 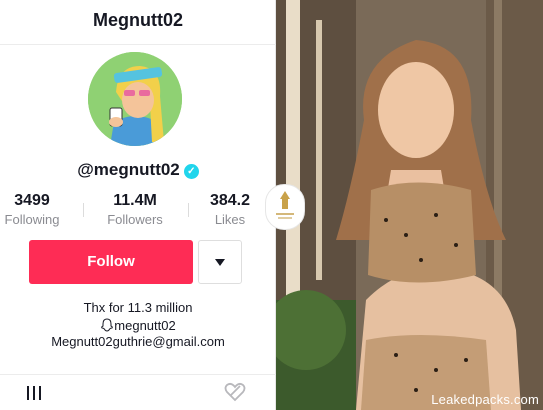 What do you see at coordinates (138, 341) in the screenshot?
I see `bio-email: Megnutt02guthrie@gmail.com` at bounding box center [138, 341].